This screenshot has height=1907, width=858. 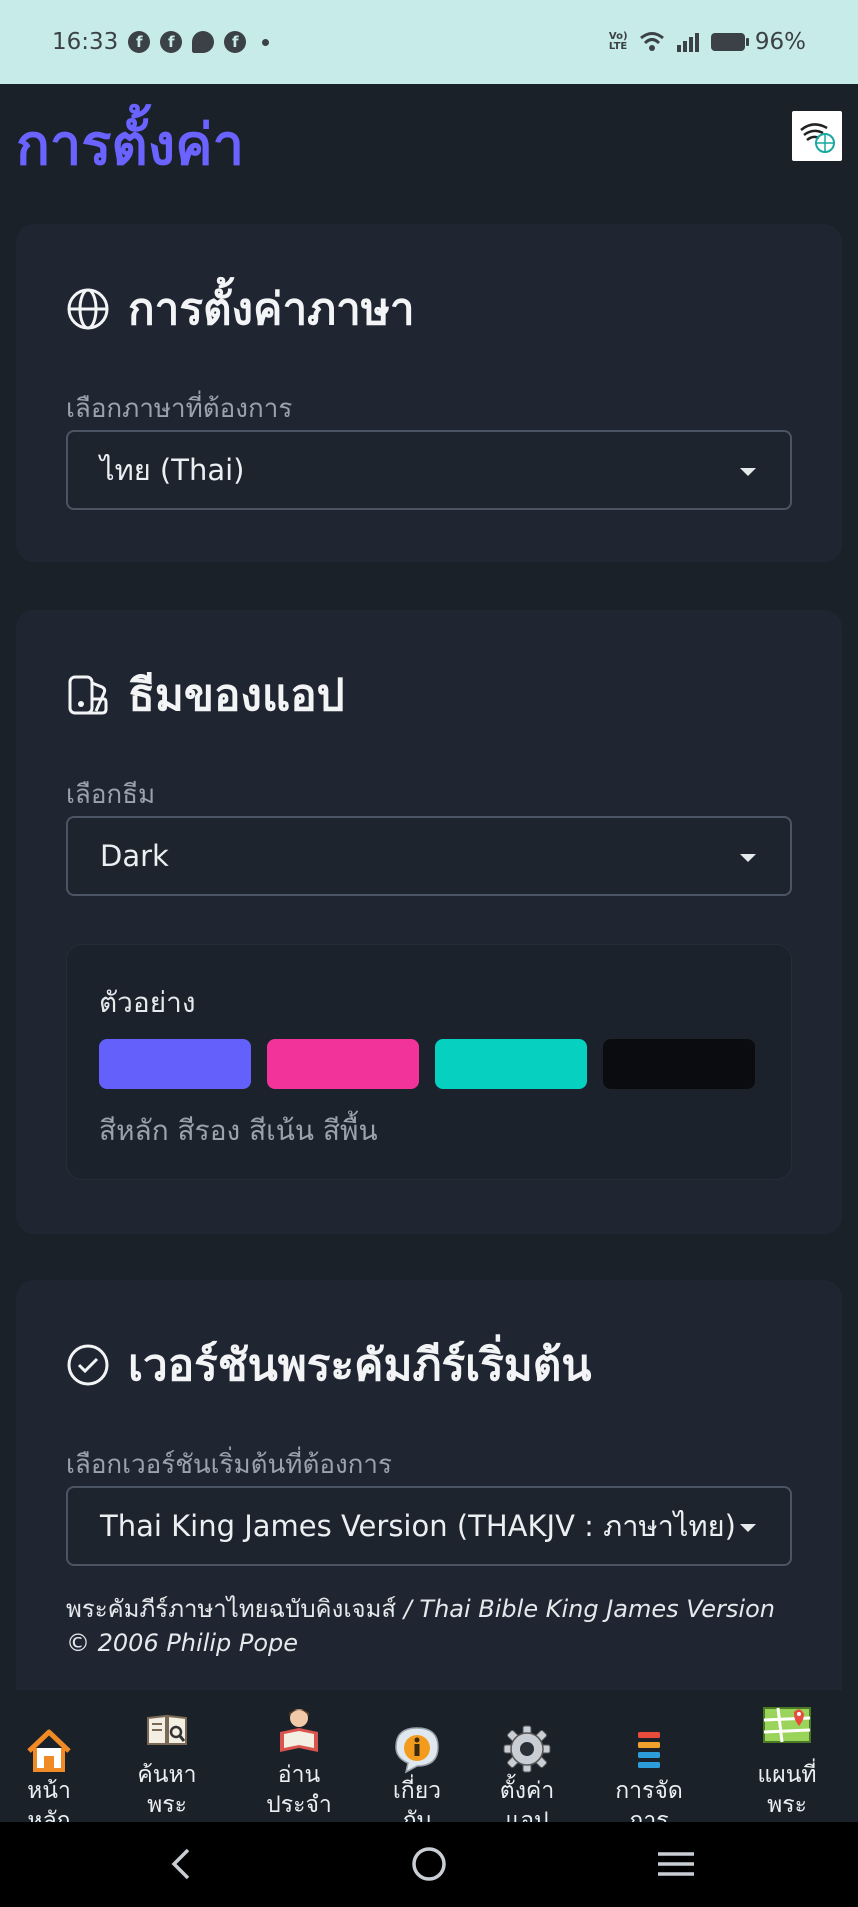 I want to click on nav-label-about-2: กับ, so click(x=417, y=1815).